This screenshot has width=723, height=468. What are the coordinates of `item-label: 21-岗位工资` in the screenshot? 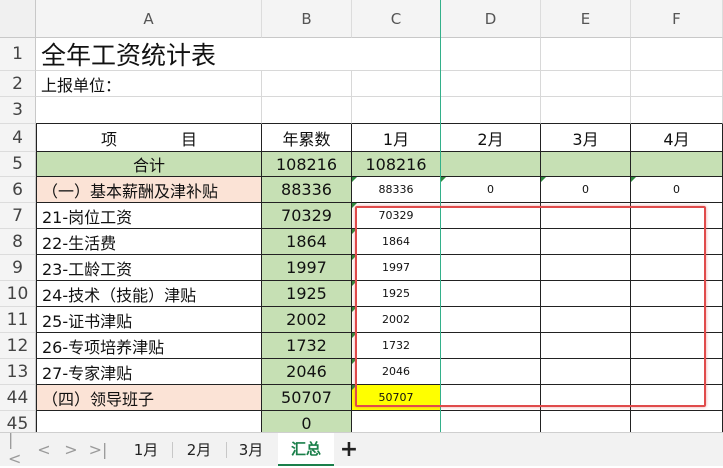 It's located at (149, 216).